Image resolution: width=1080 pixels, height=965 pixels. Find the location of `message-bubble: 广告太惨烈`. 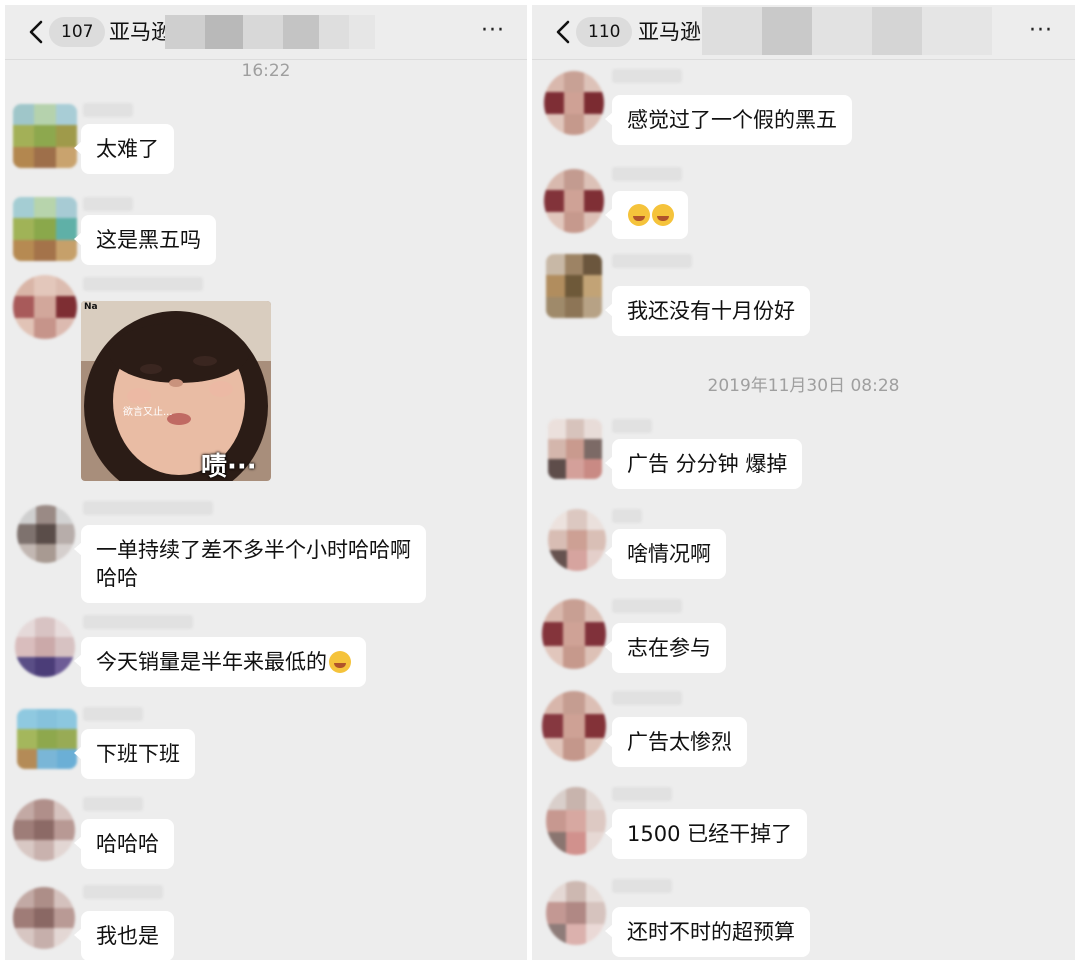

message-bubble: 广告太惨烈 is located at coordinates (676, 742).